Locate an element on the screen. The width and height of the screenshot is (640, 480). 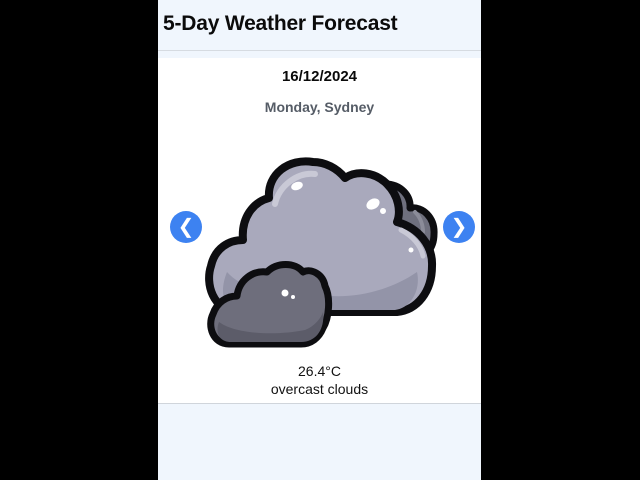
forecast-description: overcast clouds is located at coordinates (319, 389).